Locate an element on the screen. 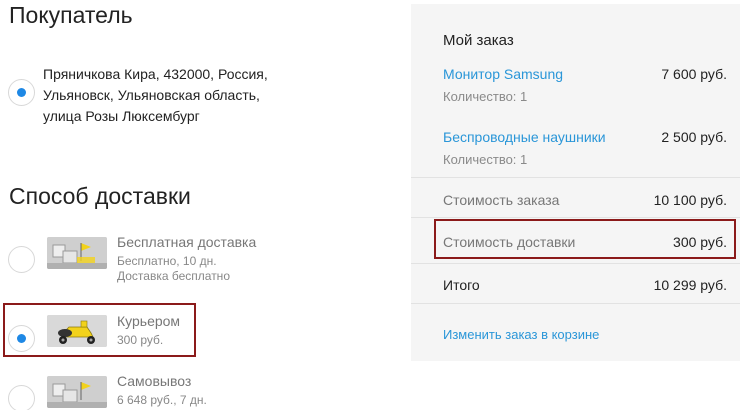  total-label: Итого is located at coordinates (461, 285).